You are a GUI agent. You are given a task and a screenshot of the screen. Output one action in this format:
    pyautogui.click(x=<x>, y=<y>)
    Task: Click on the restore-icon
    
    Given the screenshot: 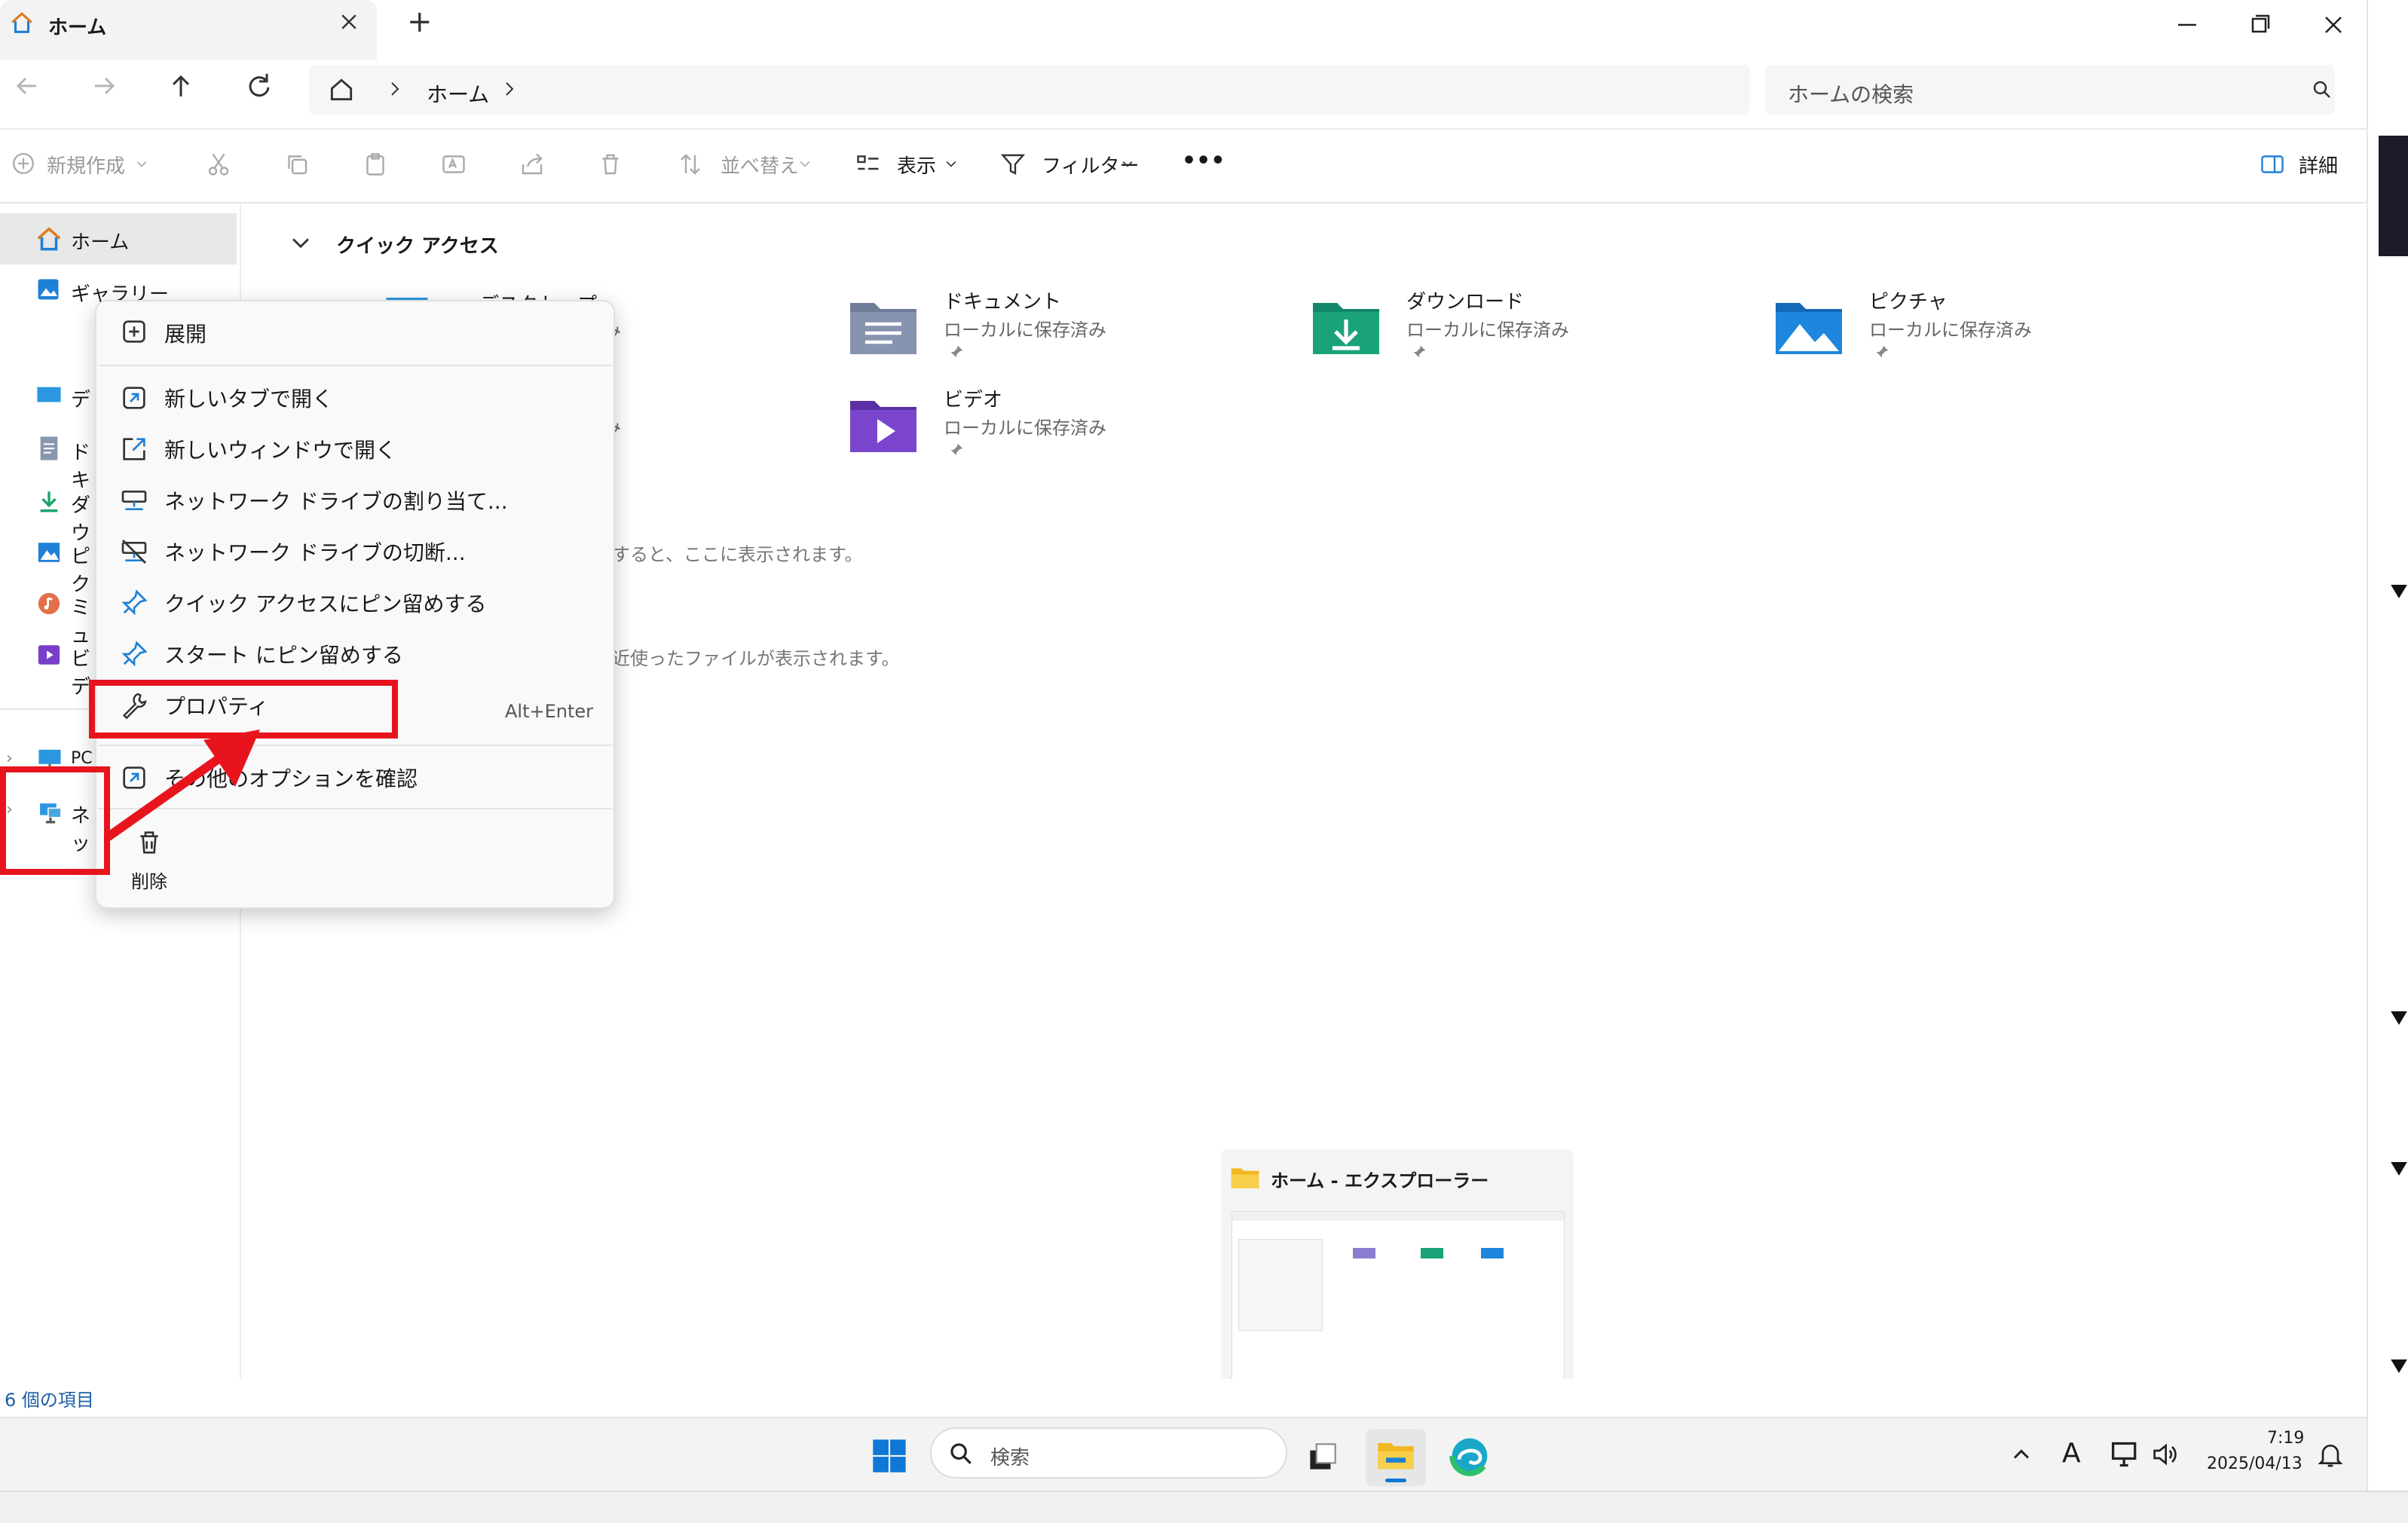 What is the action you would take?
    pyautogui.click(x=2260, y=25)
    